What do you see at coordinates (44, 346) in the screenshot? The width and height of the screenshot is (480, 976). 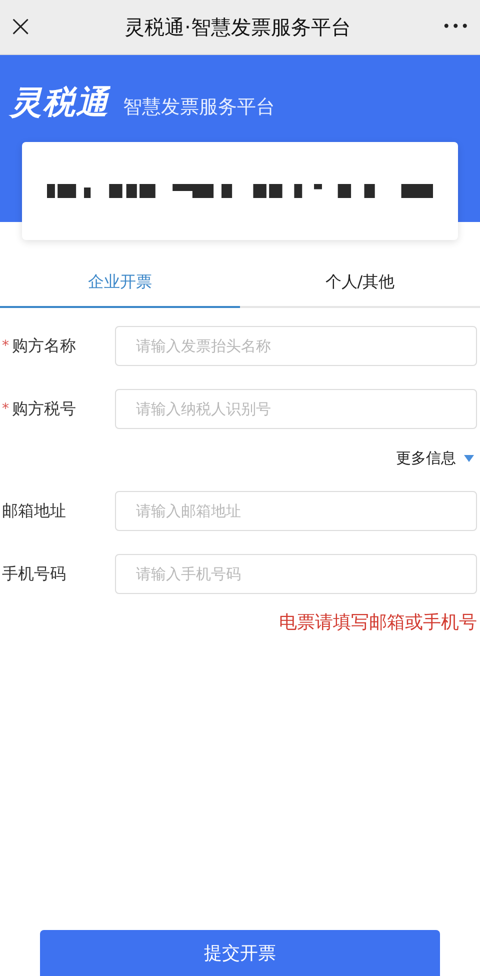 I see `field-label: 购方名称` at bounding box center [44, 346].